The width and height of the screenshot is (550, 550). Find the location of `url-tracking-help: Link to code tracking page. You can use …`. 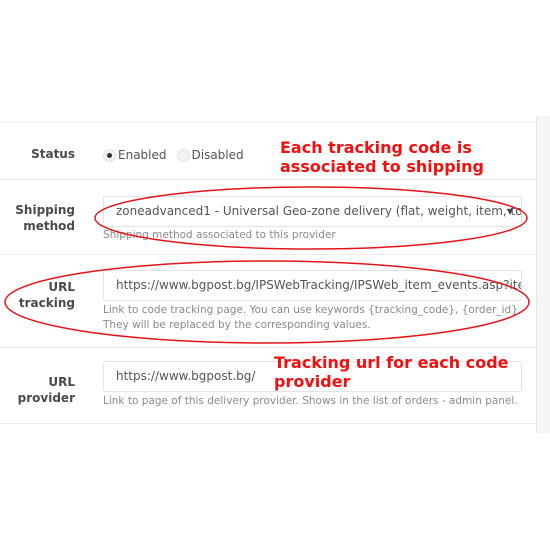

url-tracking-help: Link to code tracking page. You can use … is located at coordinates (312, 317).